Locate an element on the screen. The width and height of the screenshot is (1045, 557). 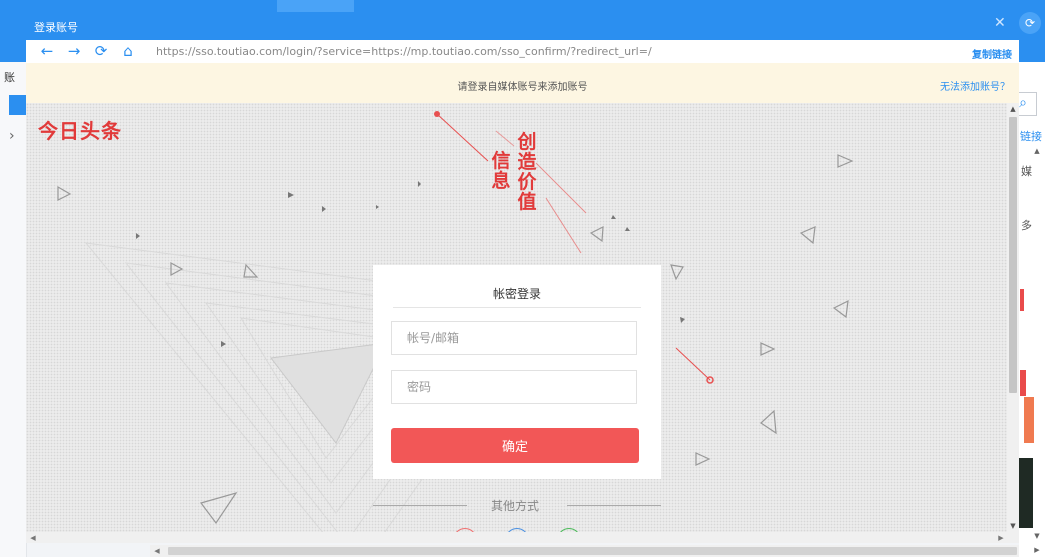
app-right-dark-thumbnail is located at coordinates (1025, 493).